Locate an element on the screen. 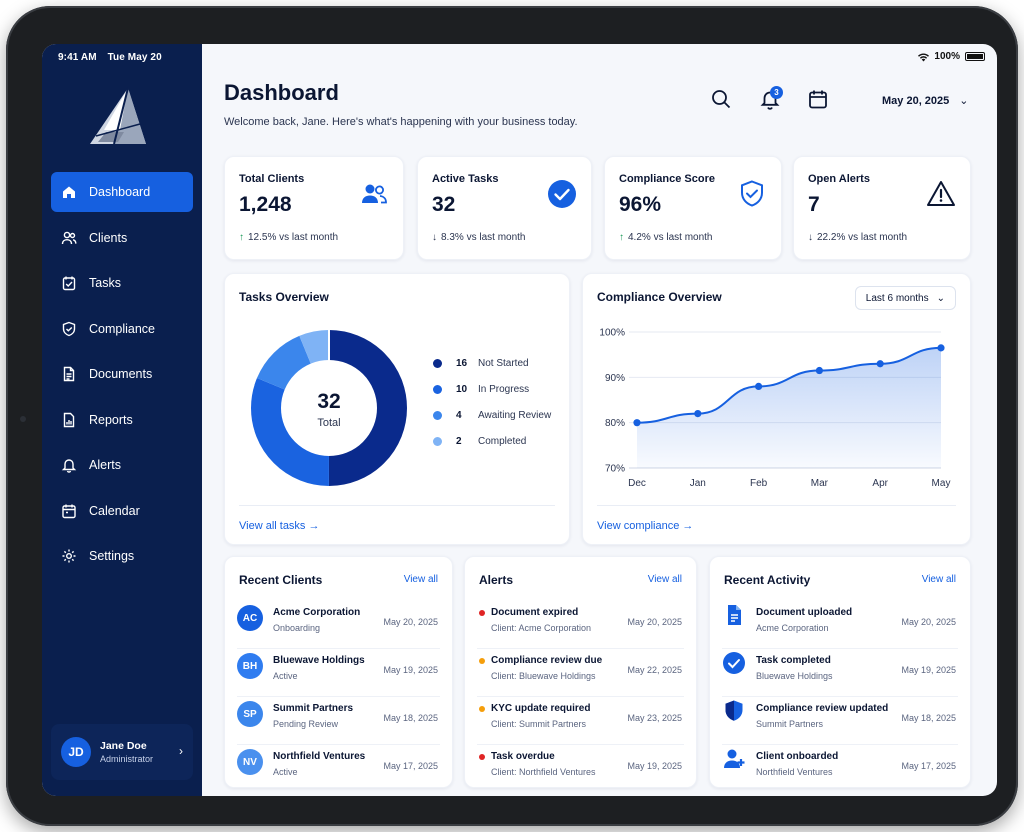  row-date: May 18, 2025 is located at coordinates (410, 718).